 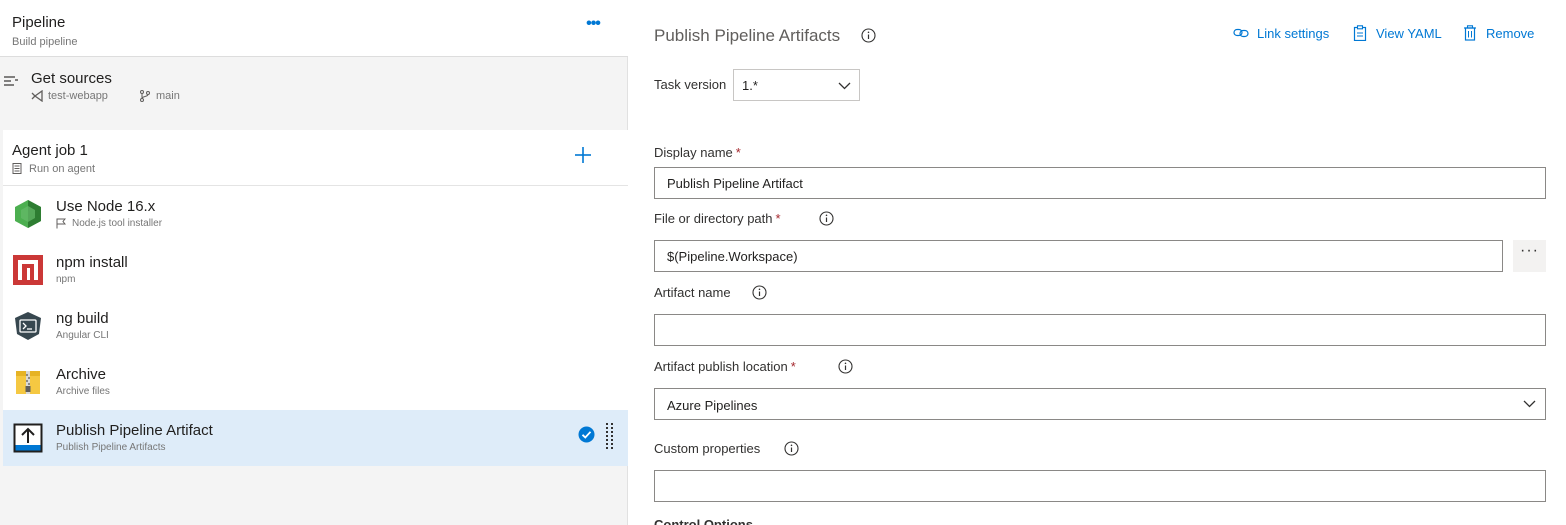 What do you see at coordinates (712, 405) in the screenshot?
I see `publish-location-value: Azure Pipelines` at bounding box center [712, 405].